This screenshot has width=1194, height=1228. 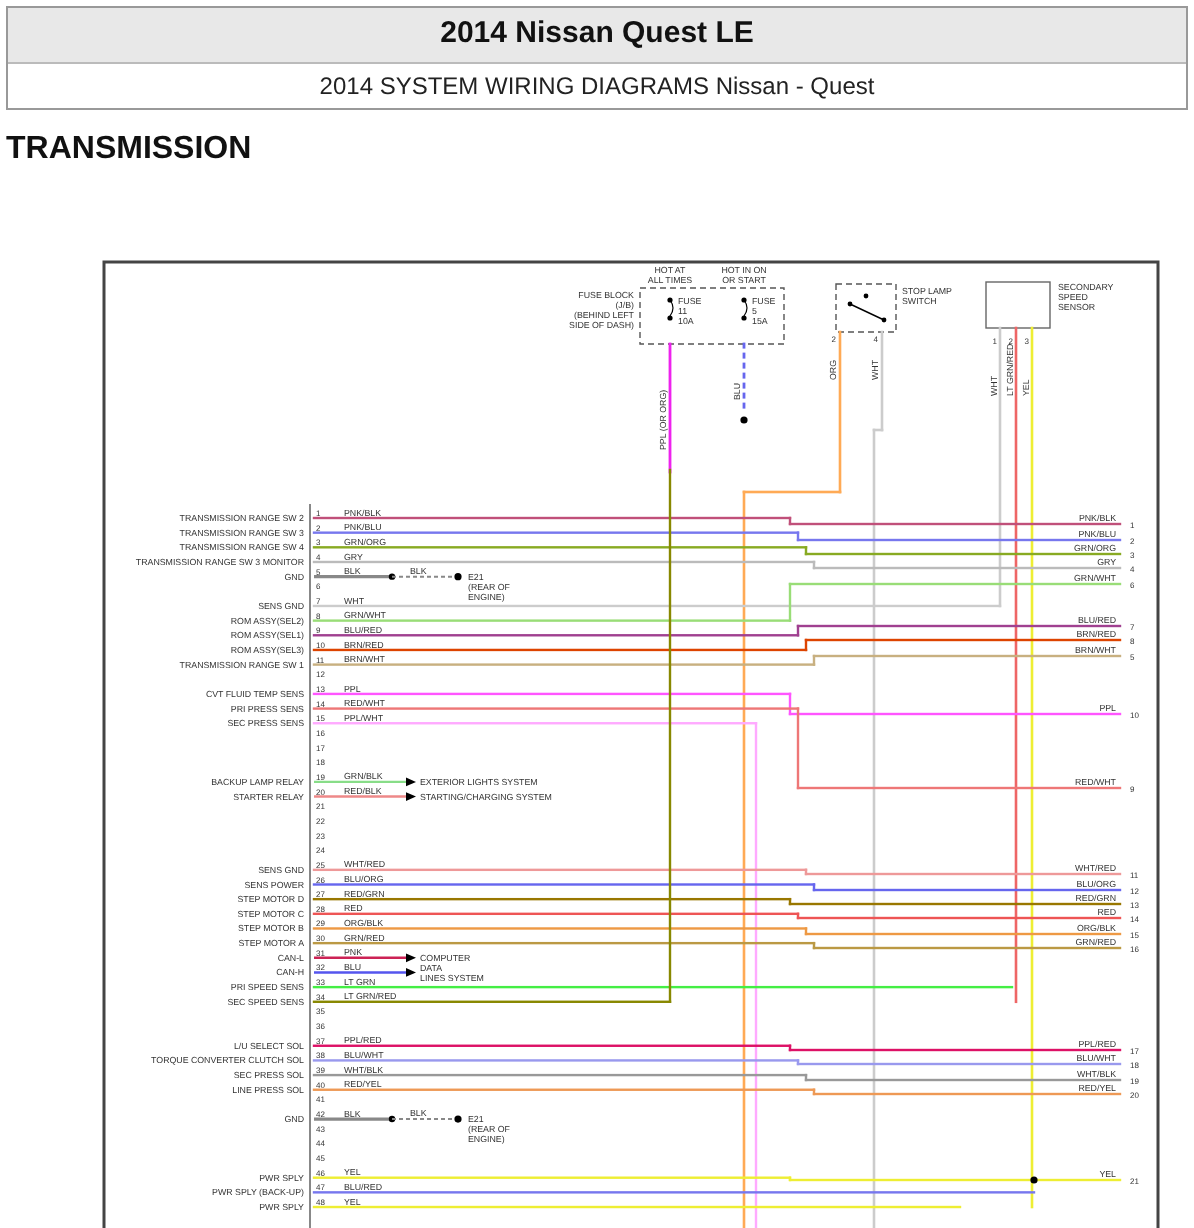 I want to click on section-title: TRANSMISSION, so click(x=129, y=149).